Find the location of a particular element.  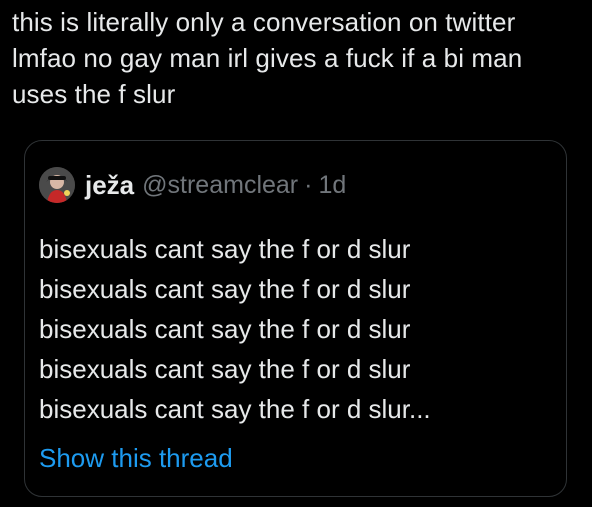

quoted-author-name: ježa is located at coordinates (109, 185).